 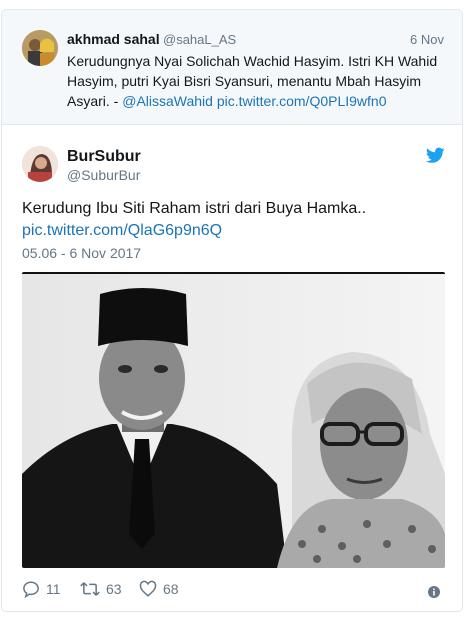 I want to click on reply-icon, so click(x=31, y=589).